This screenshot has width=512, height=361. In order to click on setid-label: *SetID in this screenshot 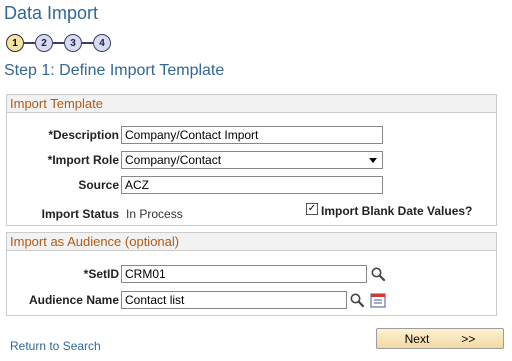, I will do `click(101, 274)`.